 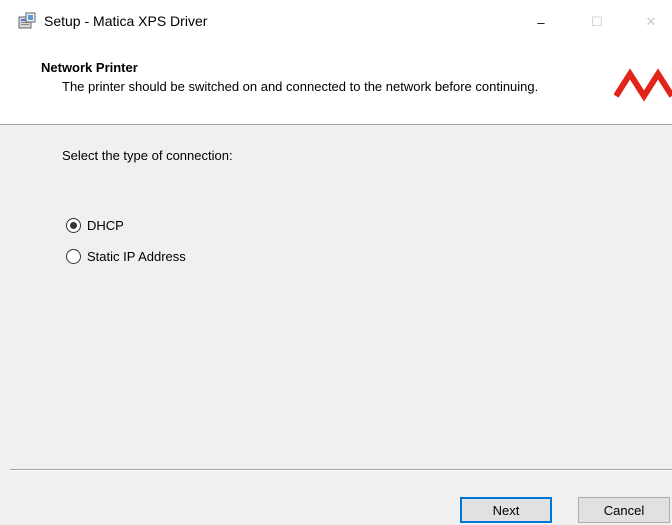 What do you see at coordinates (126, 21) in the screenshot?
I see `window-title: Setup - Matica XPS Driver` at bounding box center [126, 21].